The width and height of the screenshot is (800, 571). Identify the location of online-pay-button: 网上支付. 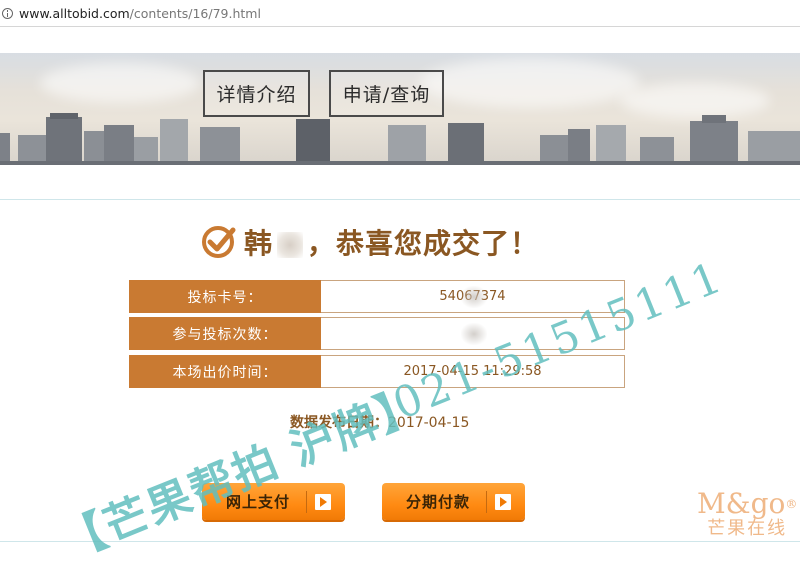
(273, 501).